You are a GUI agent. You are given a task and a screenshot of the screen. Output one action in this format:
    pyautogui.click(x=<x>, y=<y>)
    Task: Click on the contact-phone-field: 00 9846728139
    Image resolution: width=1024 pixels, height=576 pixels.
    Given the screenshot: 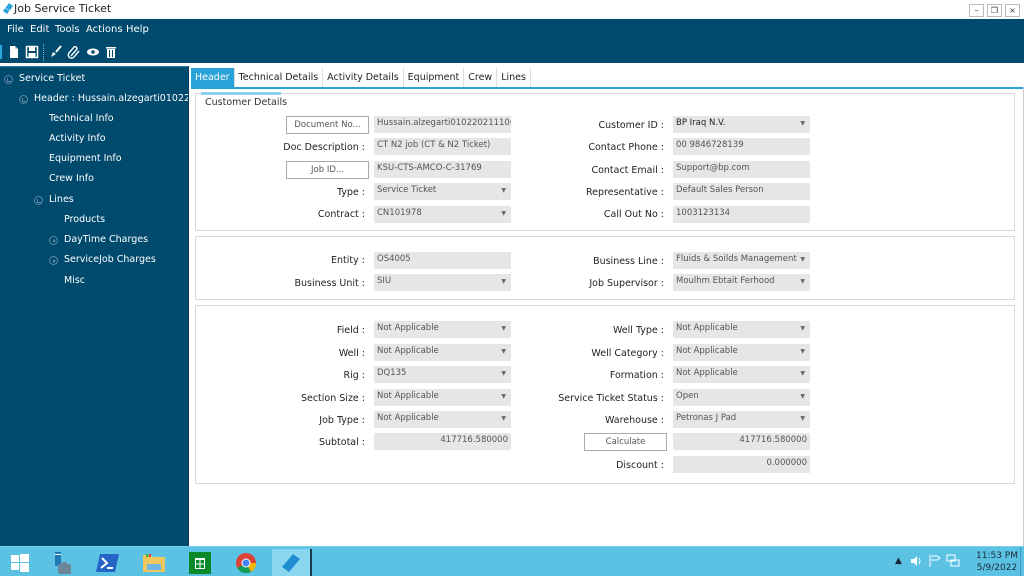 What is the action you would take?
    pyautogui.click(x=741, y=146)
    